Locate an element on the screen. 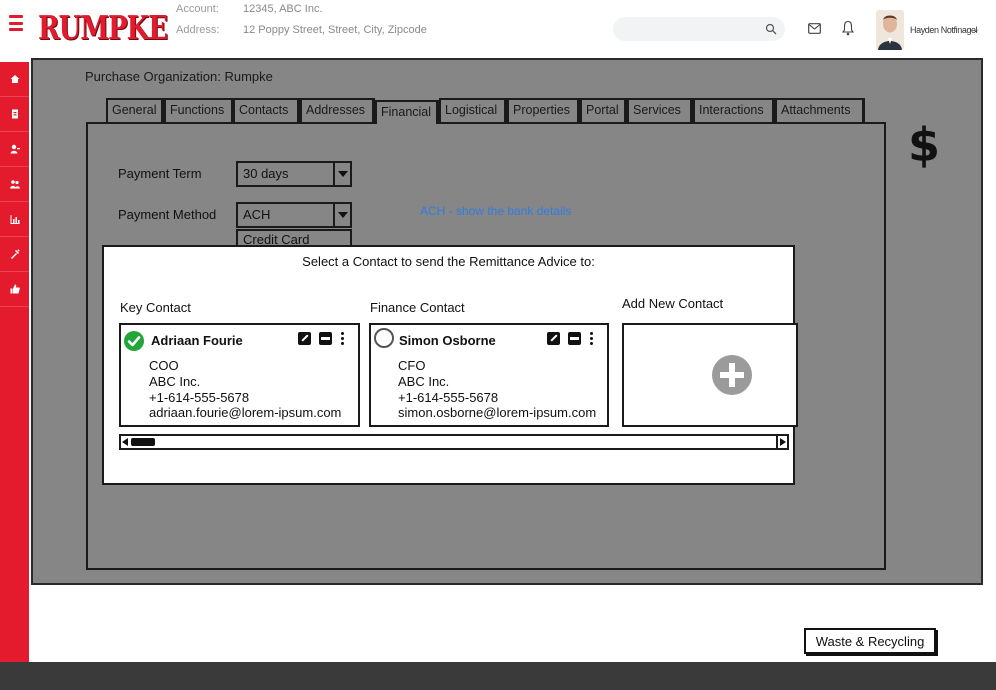  tab-general: General is located at coordinates (135, 110).